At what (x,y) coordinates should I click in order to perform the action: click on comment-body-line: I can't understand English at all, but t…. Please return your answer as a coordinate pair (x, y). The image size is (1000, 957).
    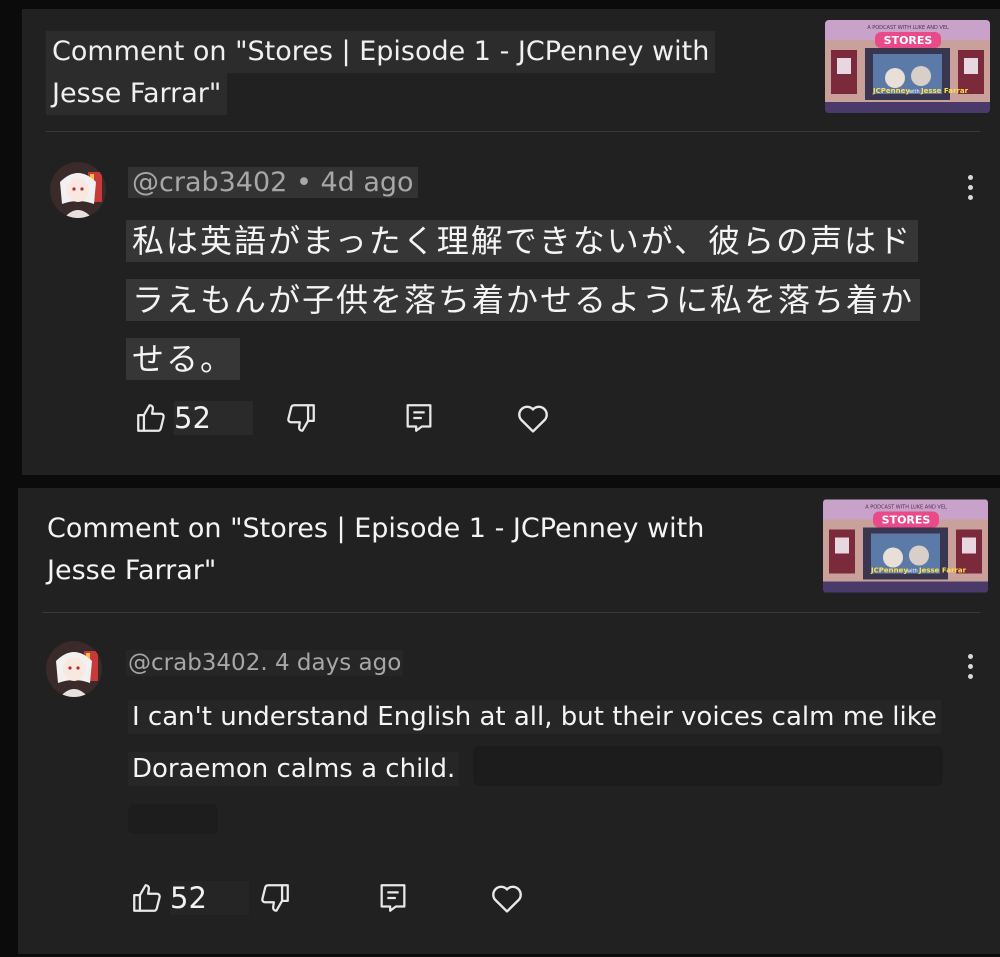
    Looking at the image, I should click on (534, 717).